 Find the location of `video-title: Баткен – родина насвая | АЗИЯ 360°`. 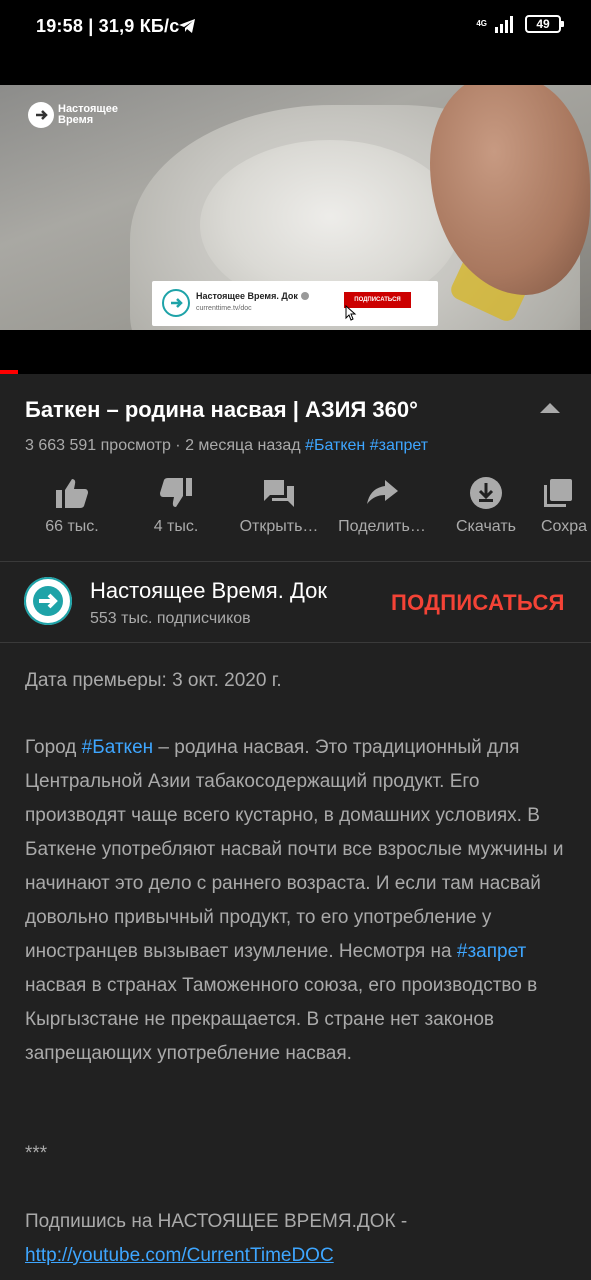

video-title: Баткен – родина насвая | АЗИЯ 360° is located at coordinates (221, 409).